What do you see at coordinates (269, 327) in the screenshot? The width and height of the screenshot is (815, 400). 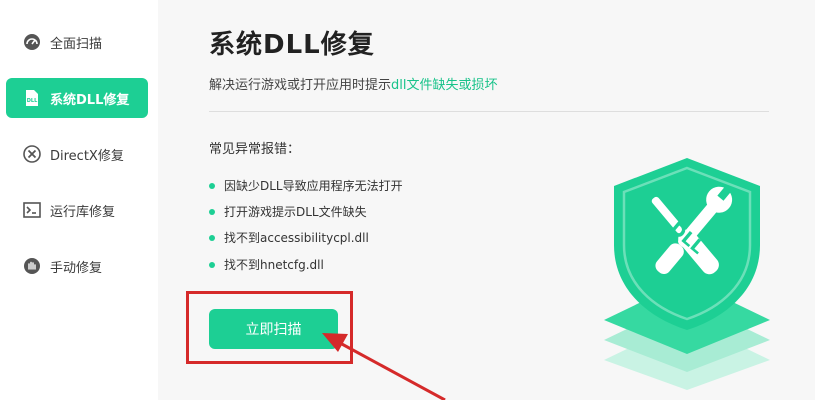 I see `annotation-highlight-box` at bounding box center [269, 327].